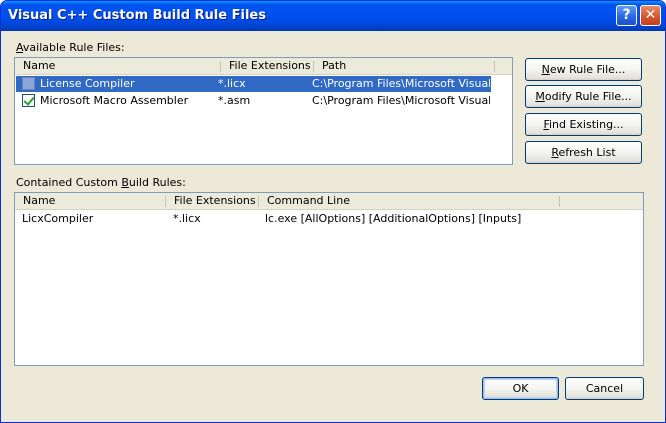 The width and height of the screenshot is (666, 423). Describe the element at coordinates (404, 66) in the screenshot. I see `column-header-path: Path` at that location.